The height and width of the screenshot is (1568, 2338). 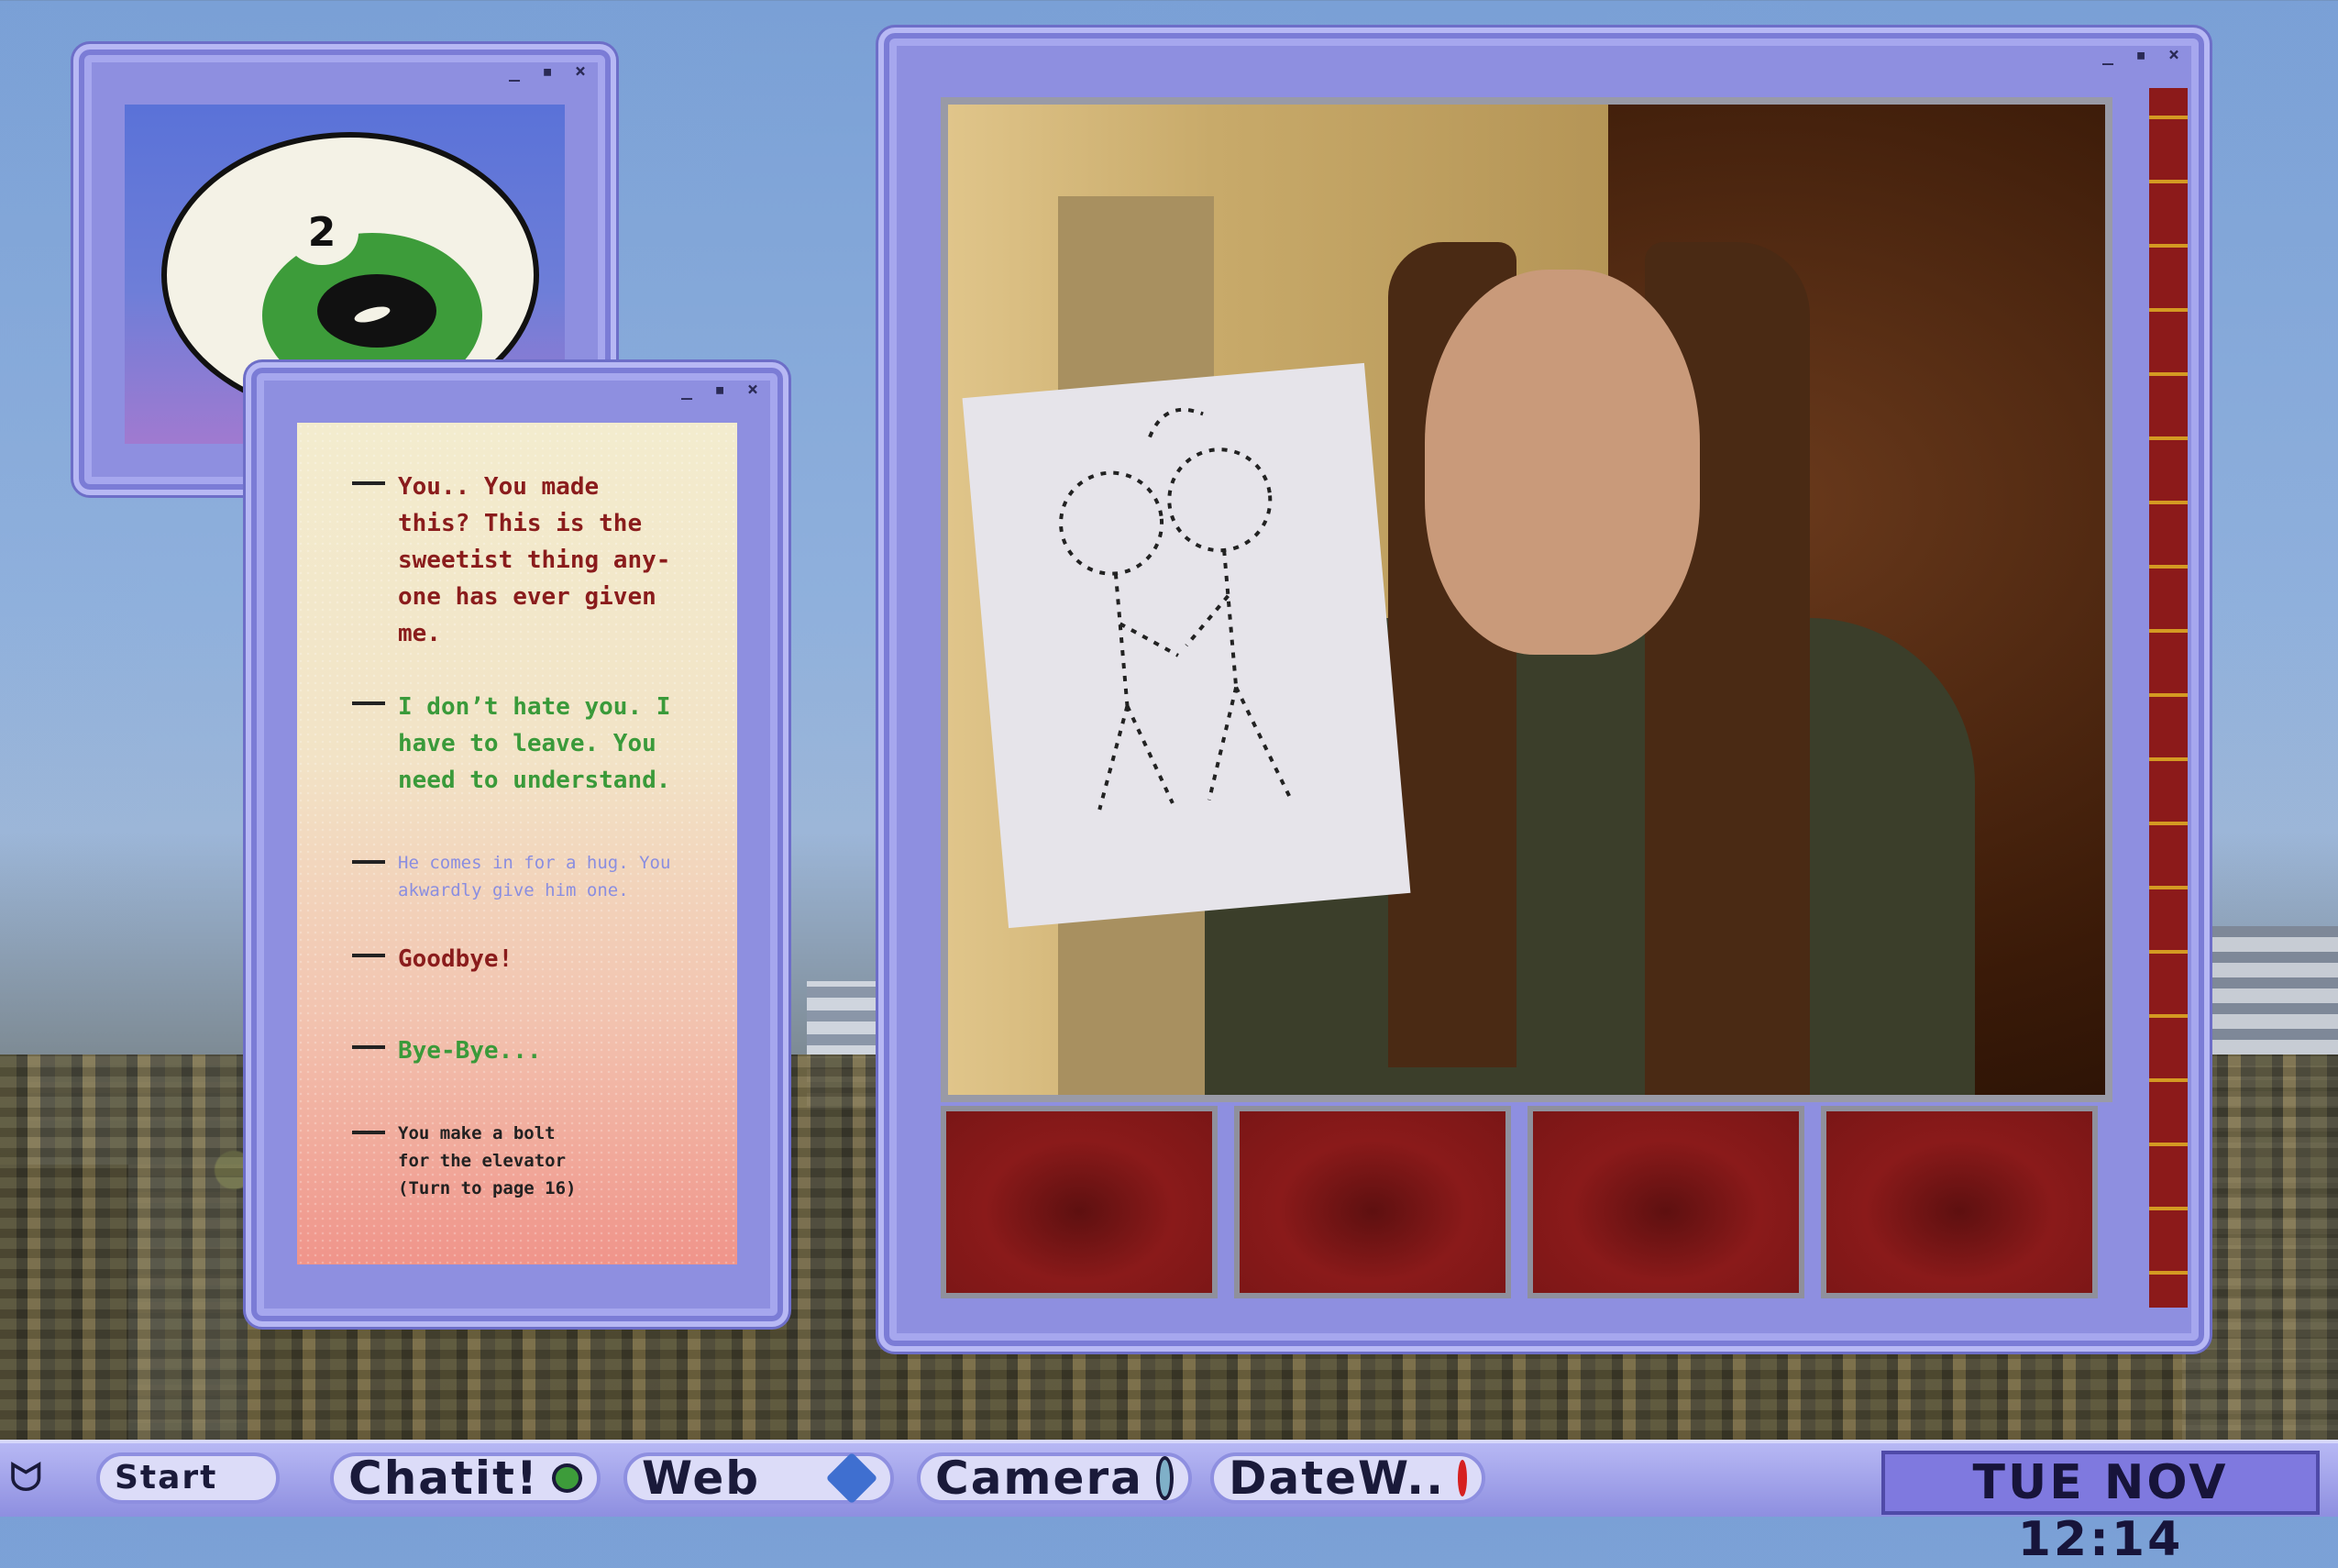 I want to click on camera-label: Camera, so click(x=1039, y=1479).